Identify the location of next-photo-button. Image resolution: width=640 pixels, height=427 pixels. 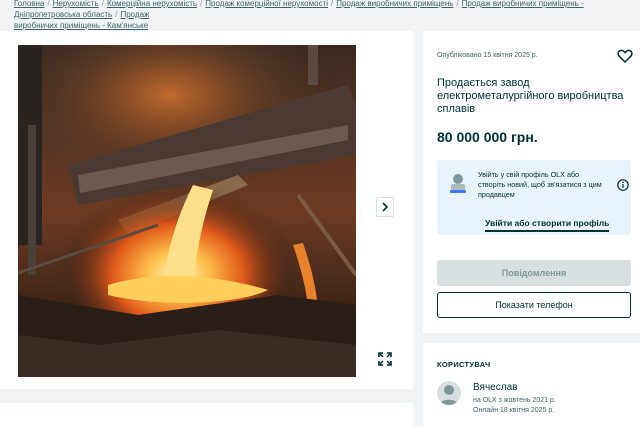
(385, 207).